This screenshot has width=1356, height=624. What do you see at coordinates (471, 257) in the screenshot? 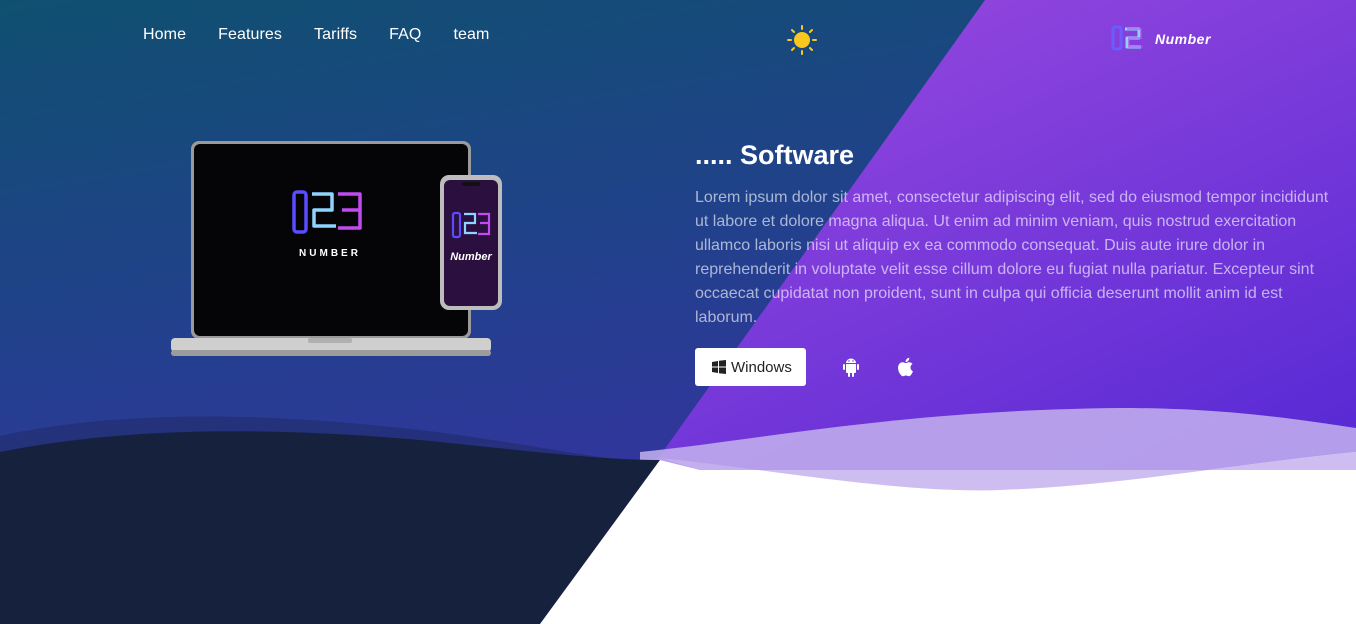
I see `phone-screen-text: Number` at bounding box center [471, 257].